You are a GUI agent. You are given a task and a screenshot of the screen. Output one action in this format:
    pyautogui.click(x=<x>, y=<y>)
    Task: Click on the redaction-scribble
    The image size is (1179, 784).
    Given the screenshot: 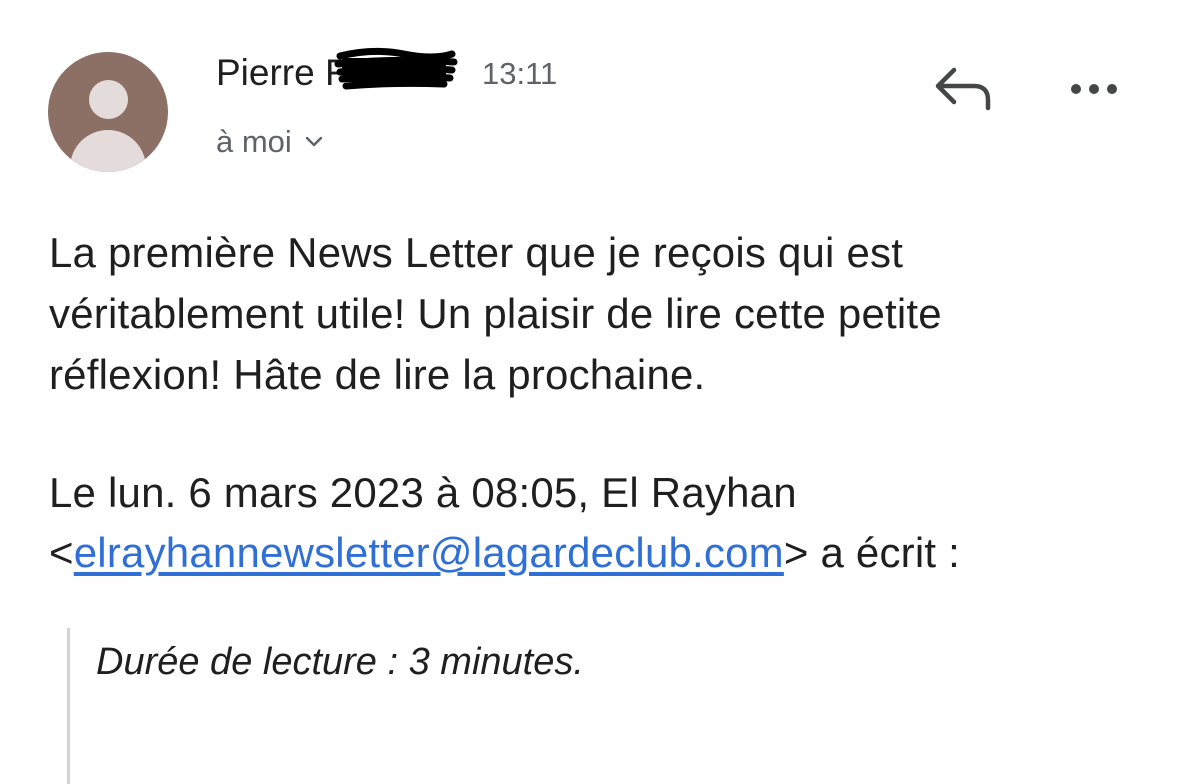 What is the action you would take?
    pyautogui.click(x=396, y=68)
    